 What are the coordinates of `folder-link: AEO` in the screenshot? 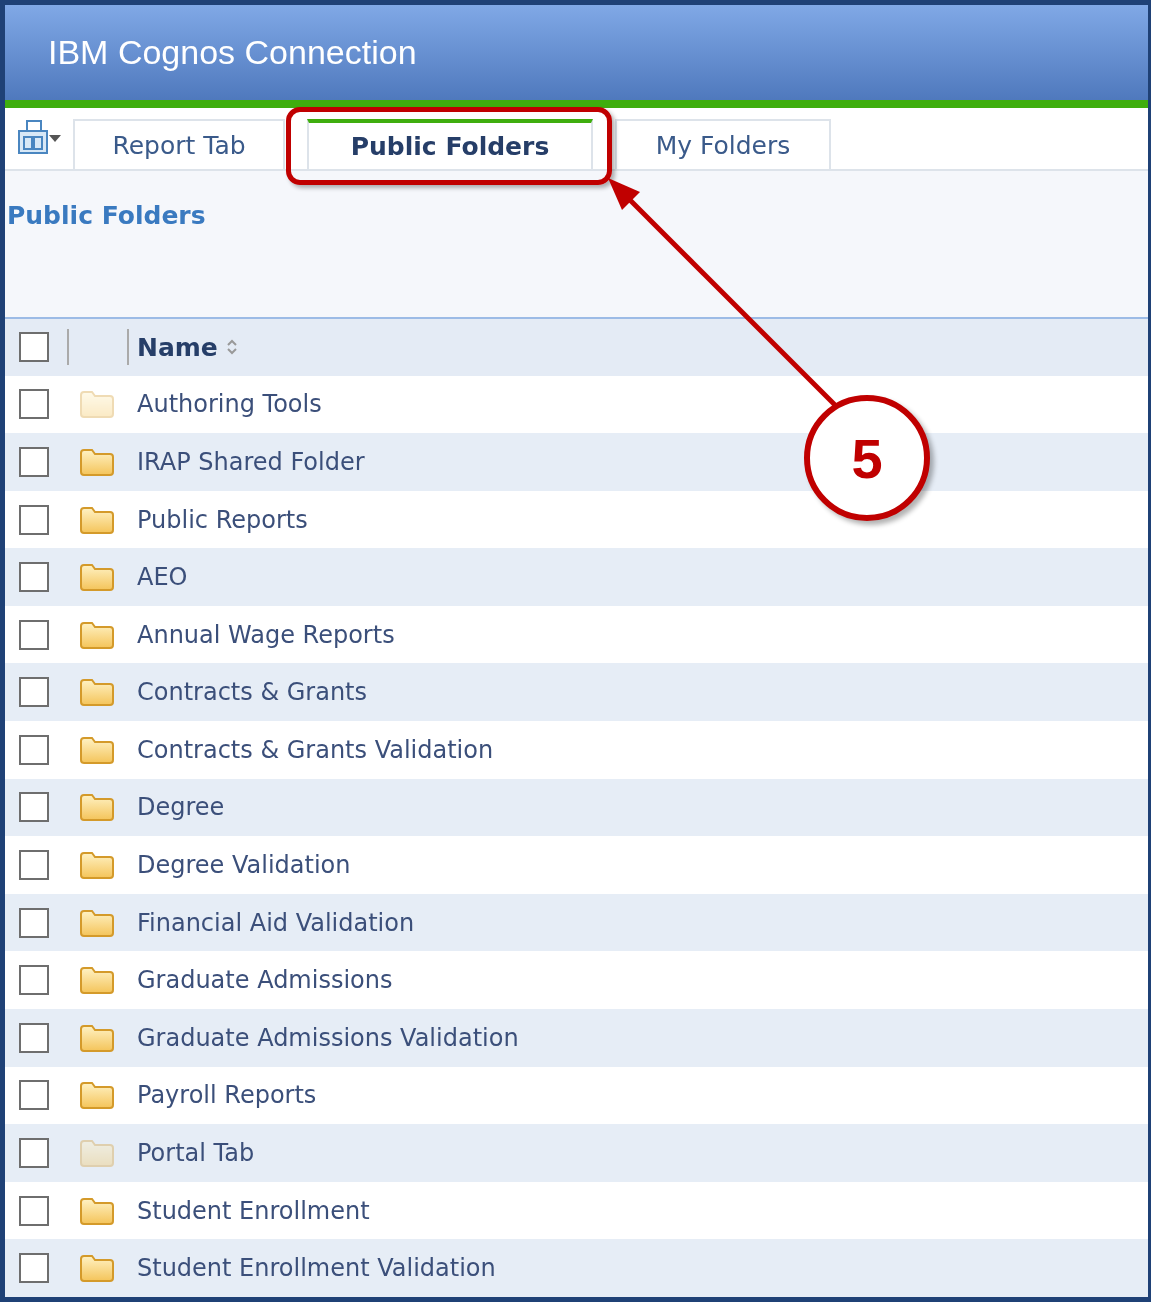 It's located at (162, 577).